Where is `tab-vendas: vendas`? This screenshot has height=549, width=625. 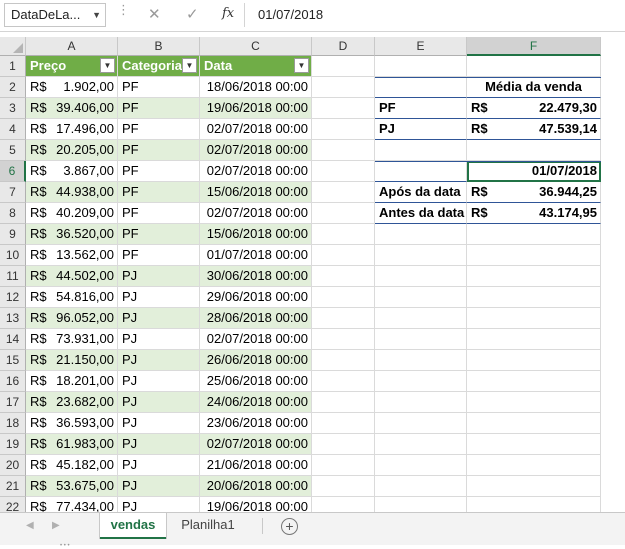 tab-vendas: vendas is located at coordinates (133, 526).